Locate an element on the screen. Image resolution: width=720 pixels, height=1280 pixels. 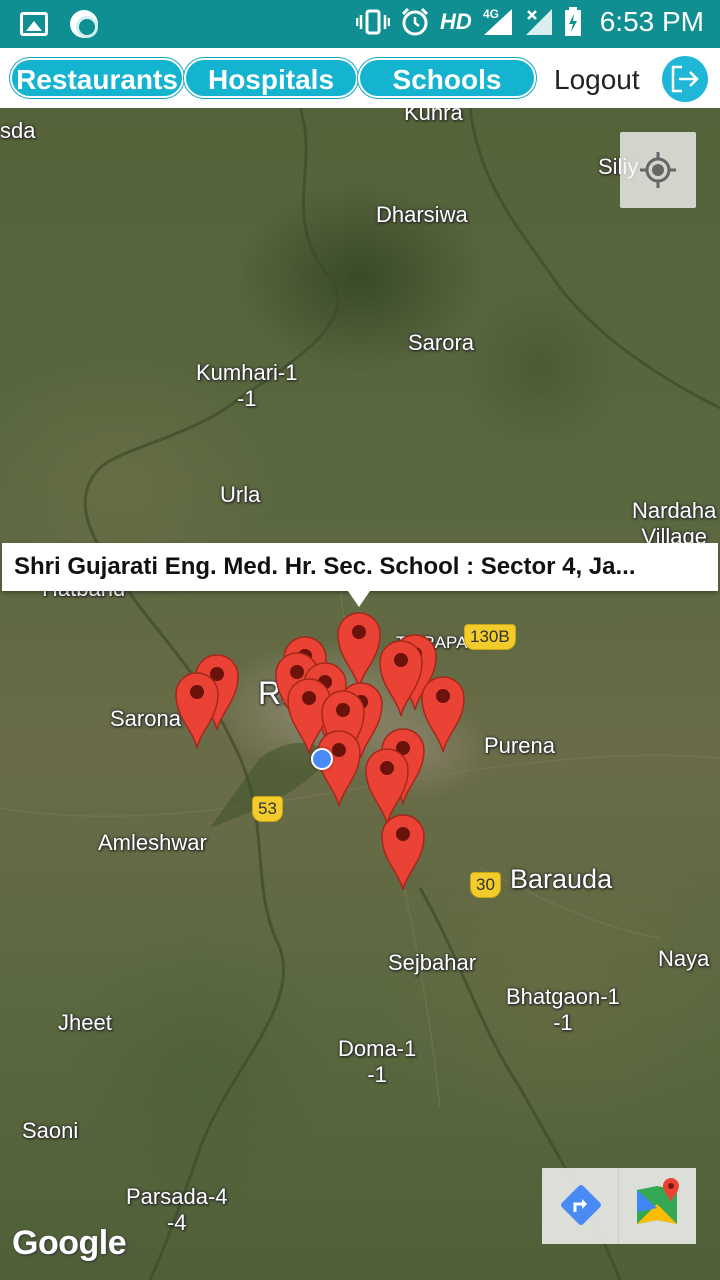
place-label: Jheet is located at coordinates (85, 1022).